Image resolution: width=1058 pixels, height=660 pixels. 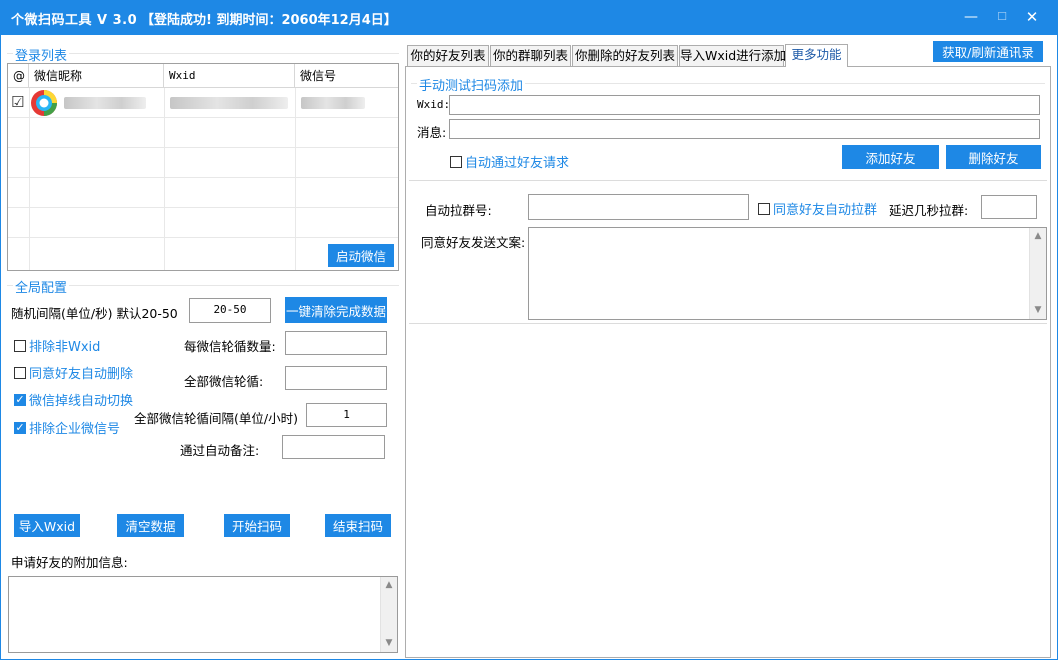 I want to click on wxid-input, so click(x=744, y=105).